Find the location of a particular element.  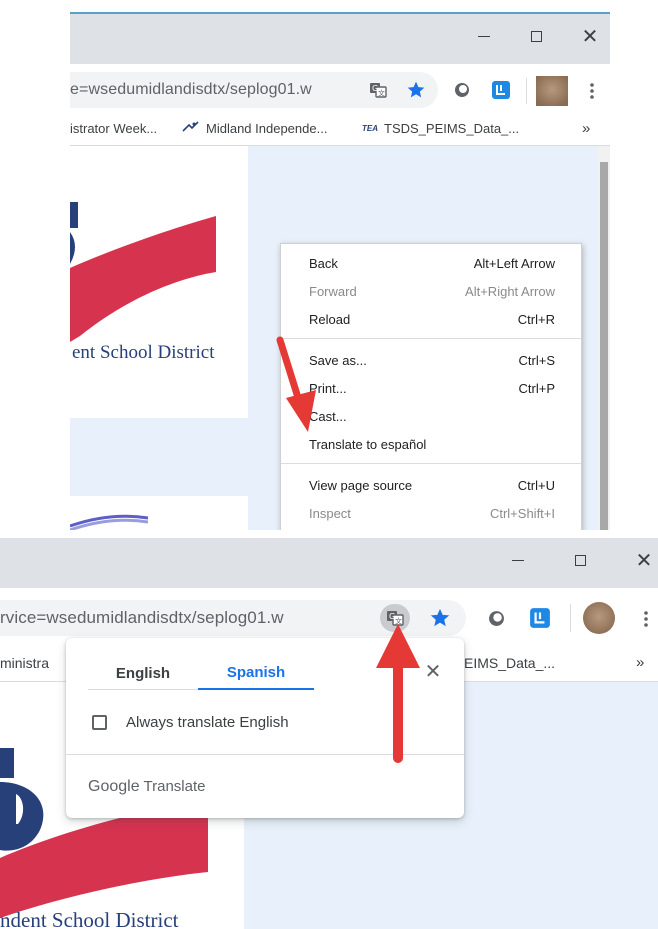

context-item-label: Reload is located at coordinates (330, 319).